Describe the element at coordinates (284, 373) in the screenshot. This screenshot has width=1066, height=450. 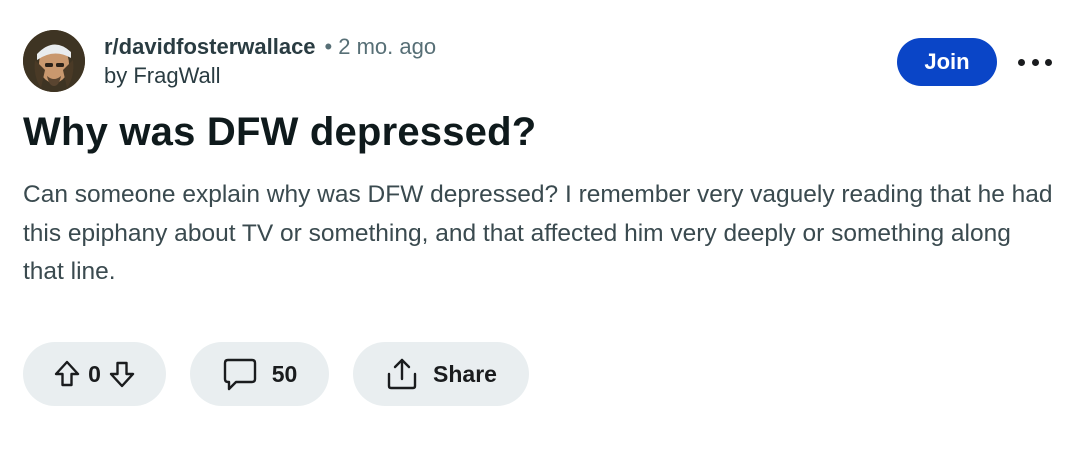
I see `comment-count: 50` at that location.